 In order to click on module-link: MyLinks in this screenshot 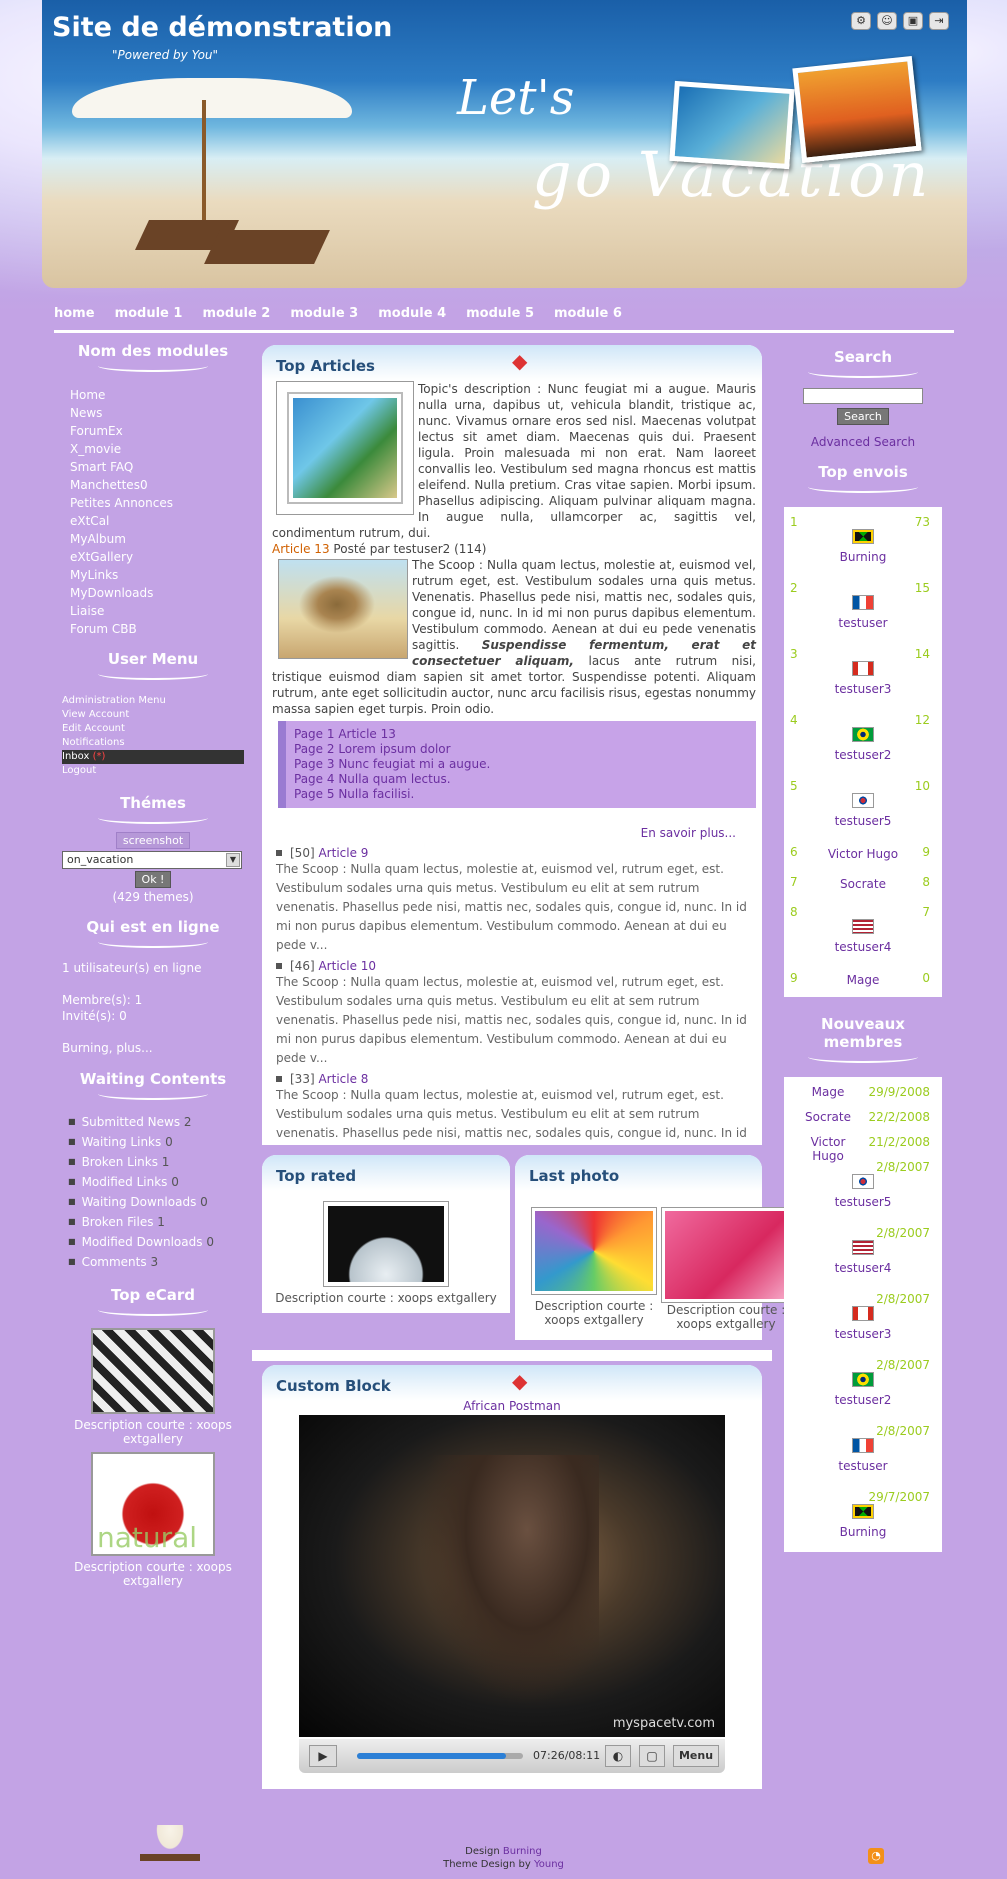, I will do `click(153, 575)`.